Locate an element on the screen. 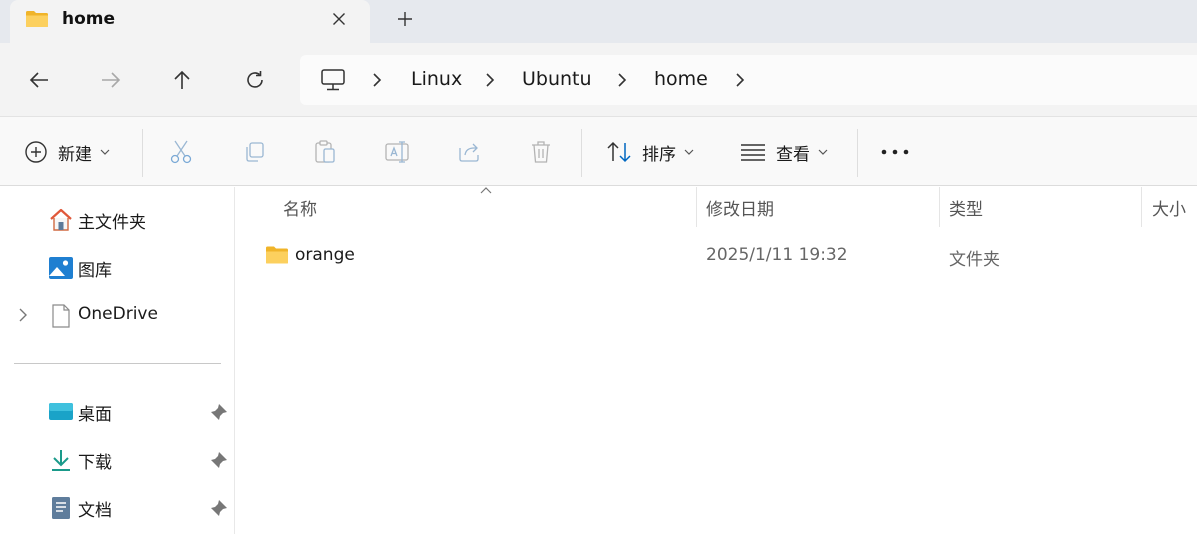 This screenshot has width=1197, height=534. onedrive-icon is located at coordinates (61, 316).